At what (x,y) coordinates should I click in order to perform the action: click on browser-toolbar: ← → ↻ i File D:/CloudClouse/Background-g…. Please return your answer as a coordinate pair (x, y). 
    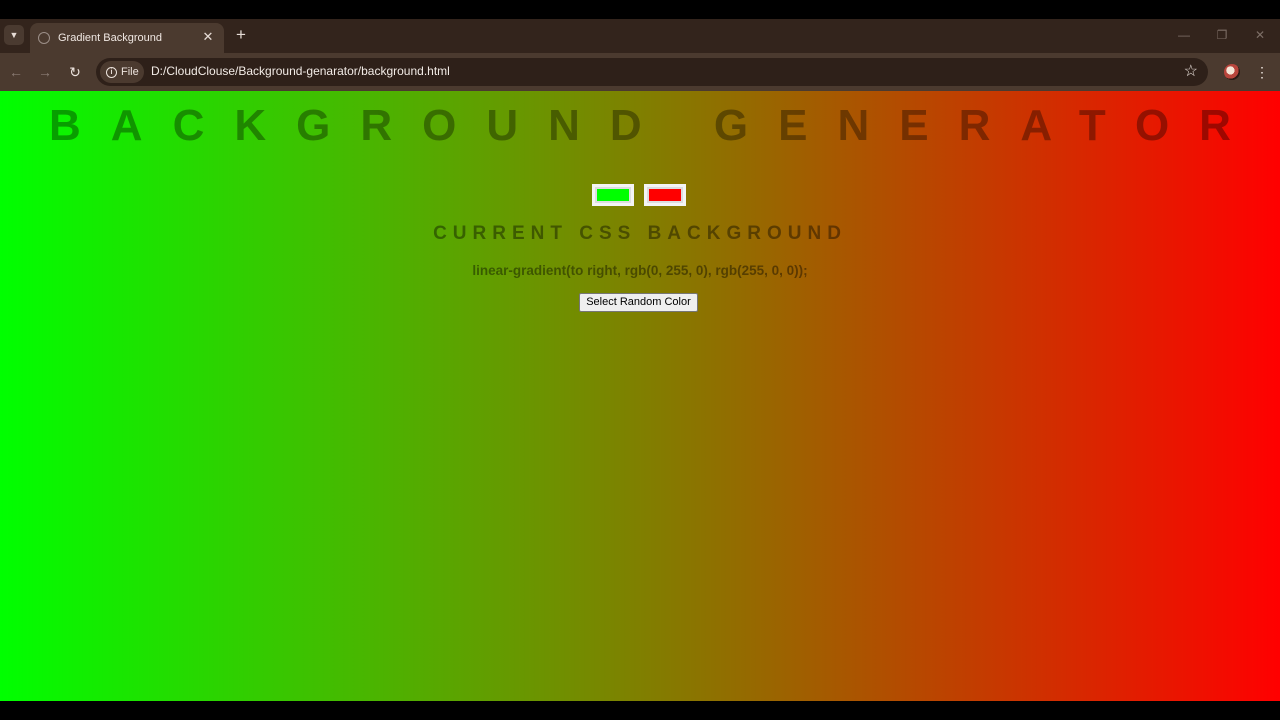
    Looking at the image, I should click on (640, 72).